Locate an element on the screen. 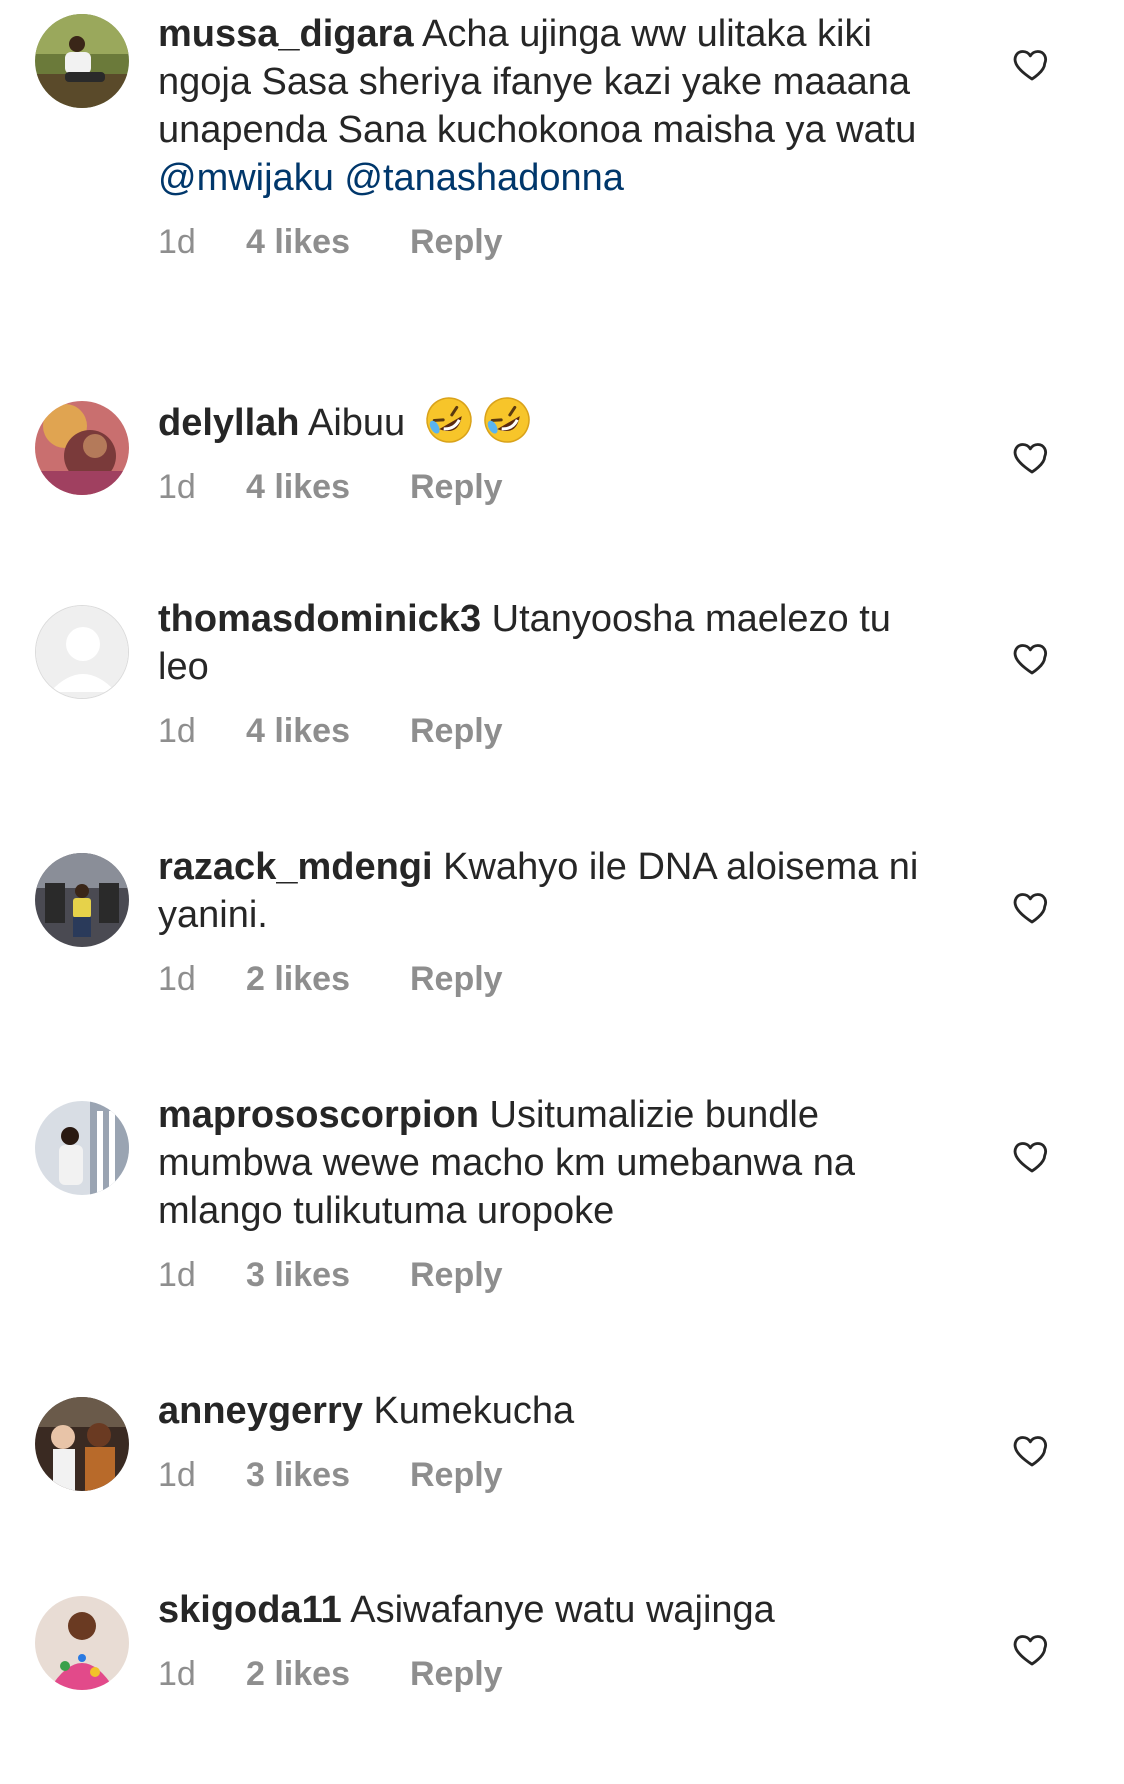  comment-message: Kumekucha is located at coordinates (474, 1411).